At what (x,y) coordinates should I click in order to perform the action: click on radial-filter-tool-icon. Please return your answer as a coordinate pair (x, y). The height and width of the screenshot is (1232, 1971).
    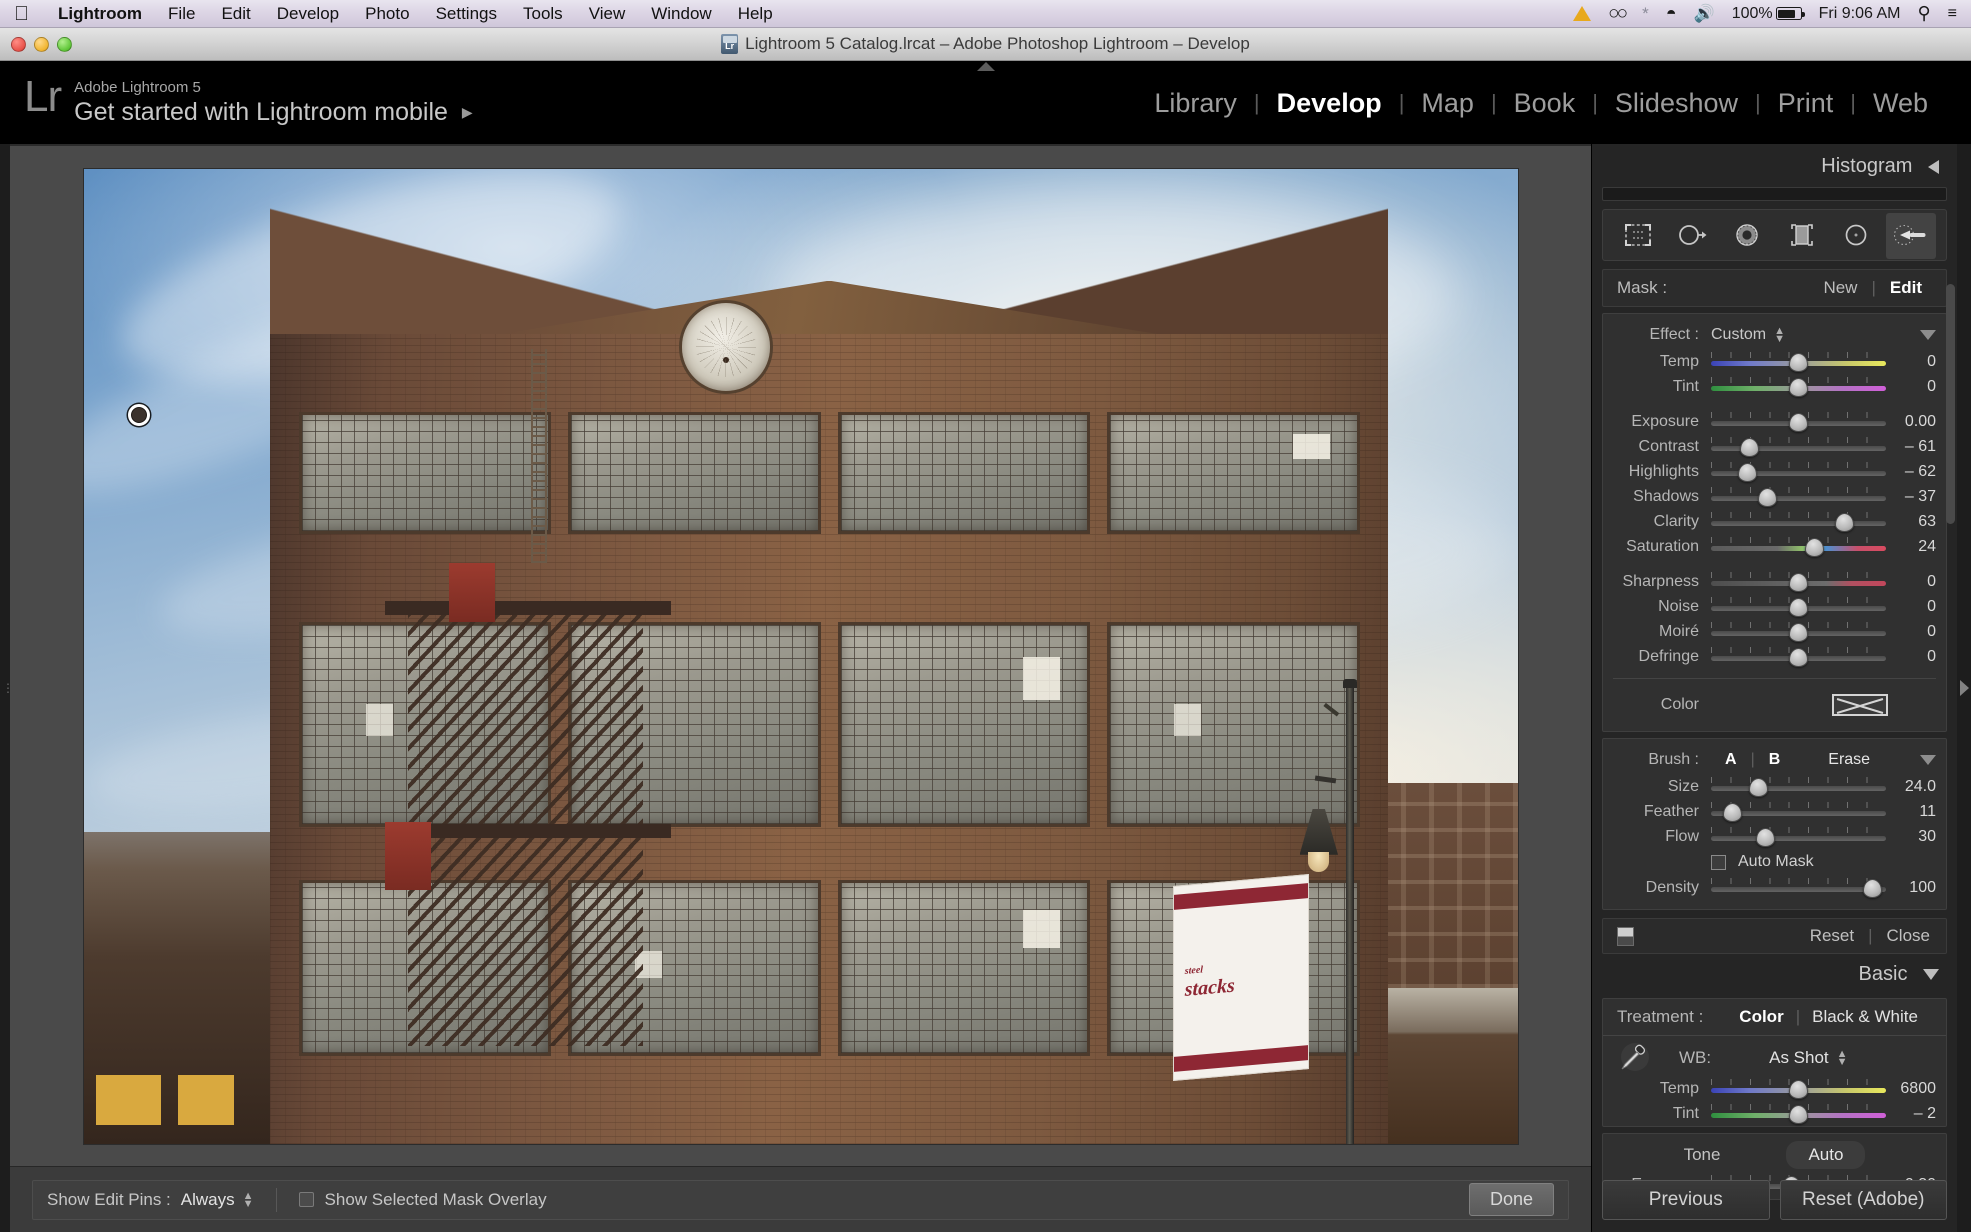
    Looking at the image, I should click on (1856, 235).